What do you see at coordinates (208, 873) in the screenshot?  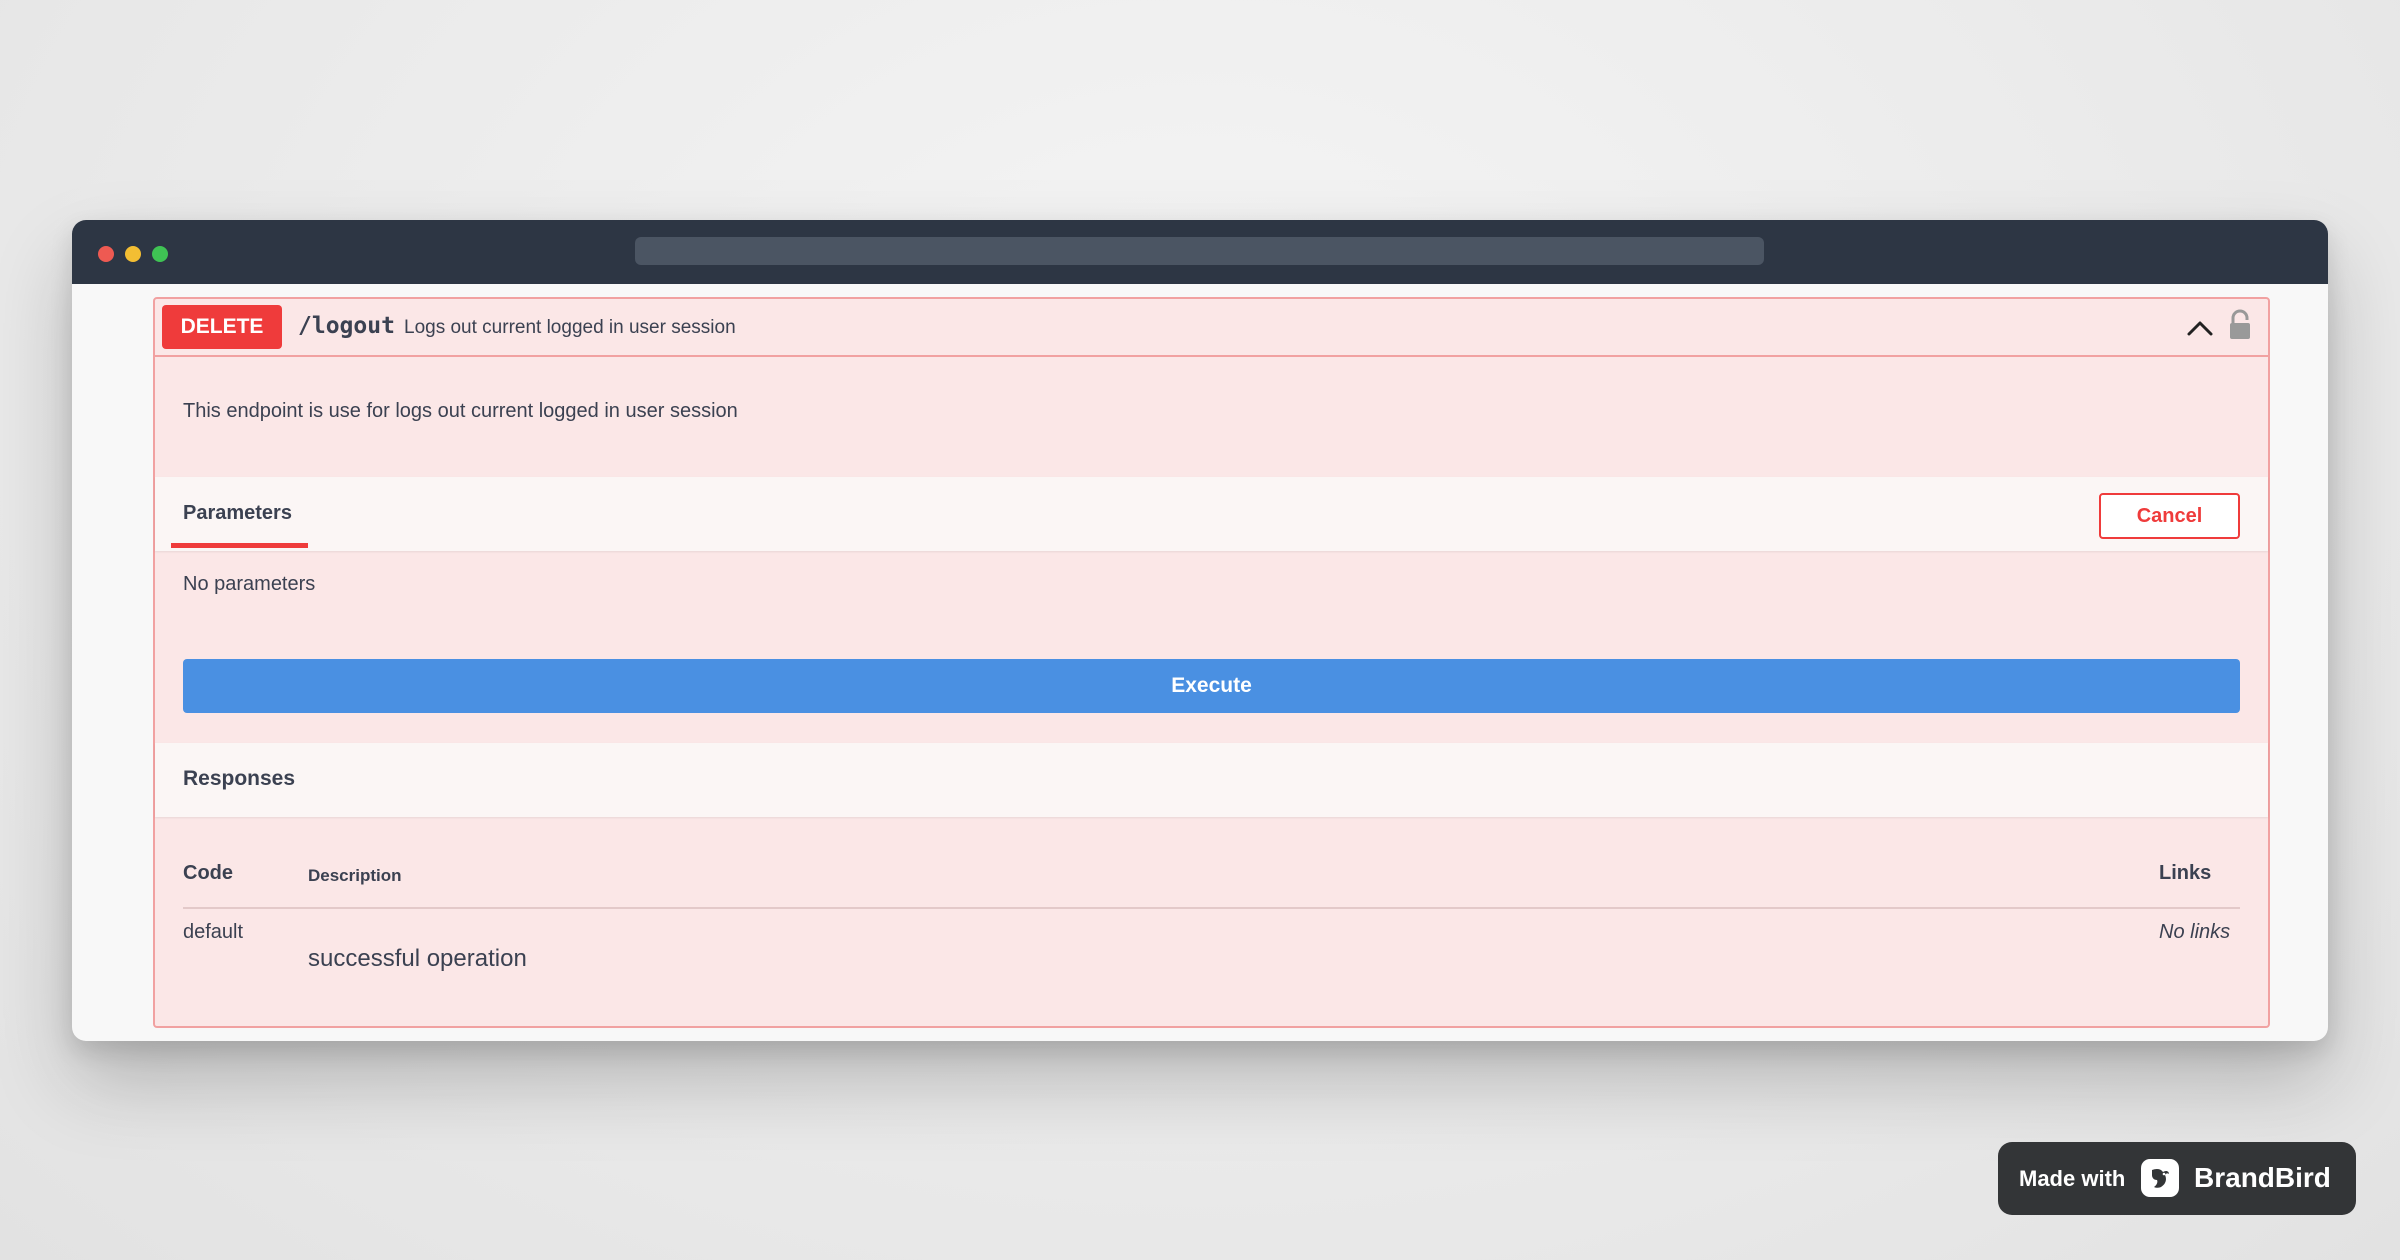 I see `column-header-code: Code` at bounding box center [208, 873].